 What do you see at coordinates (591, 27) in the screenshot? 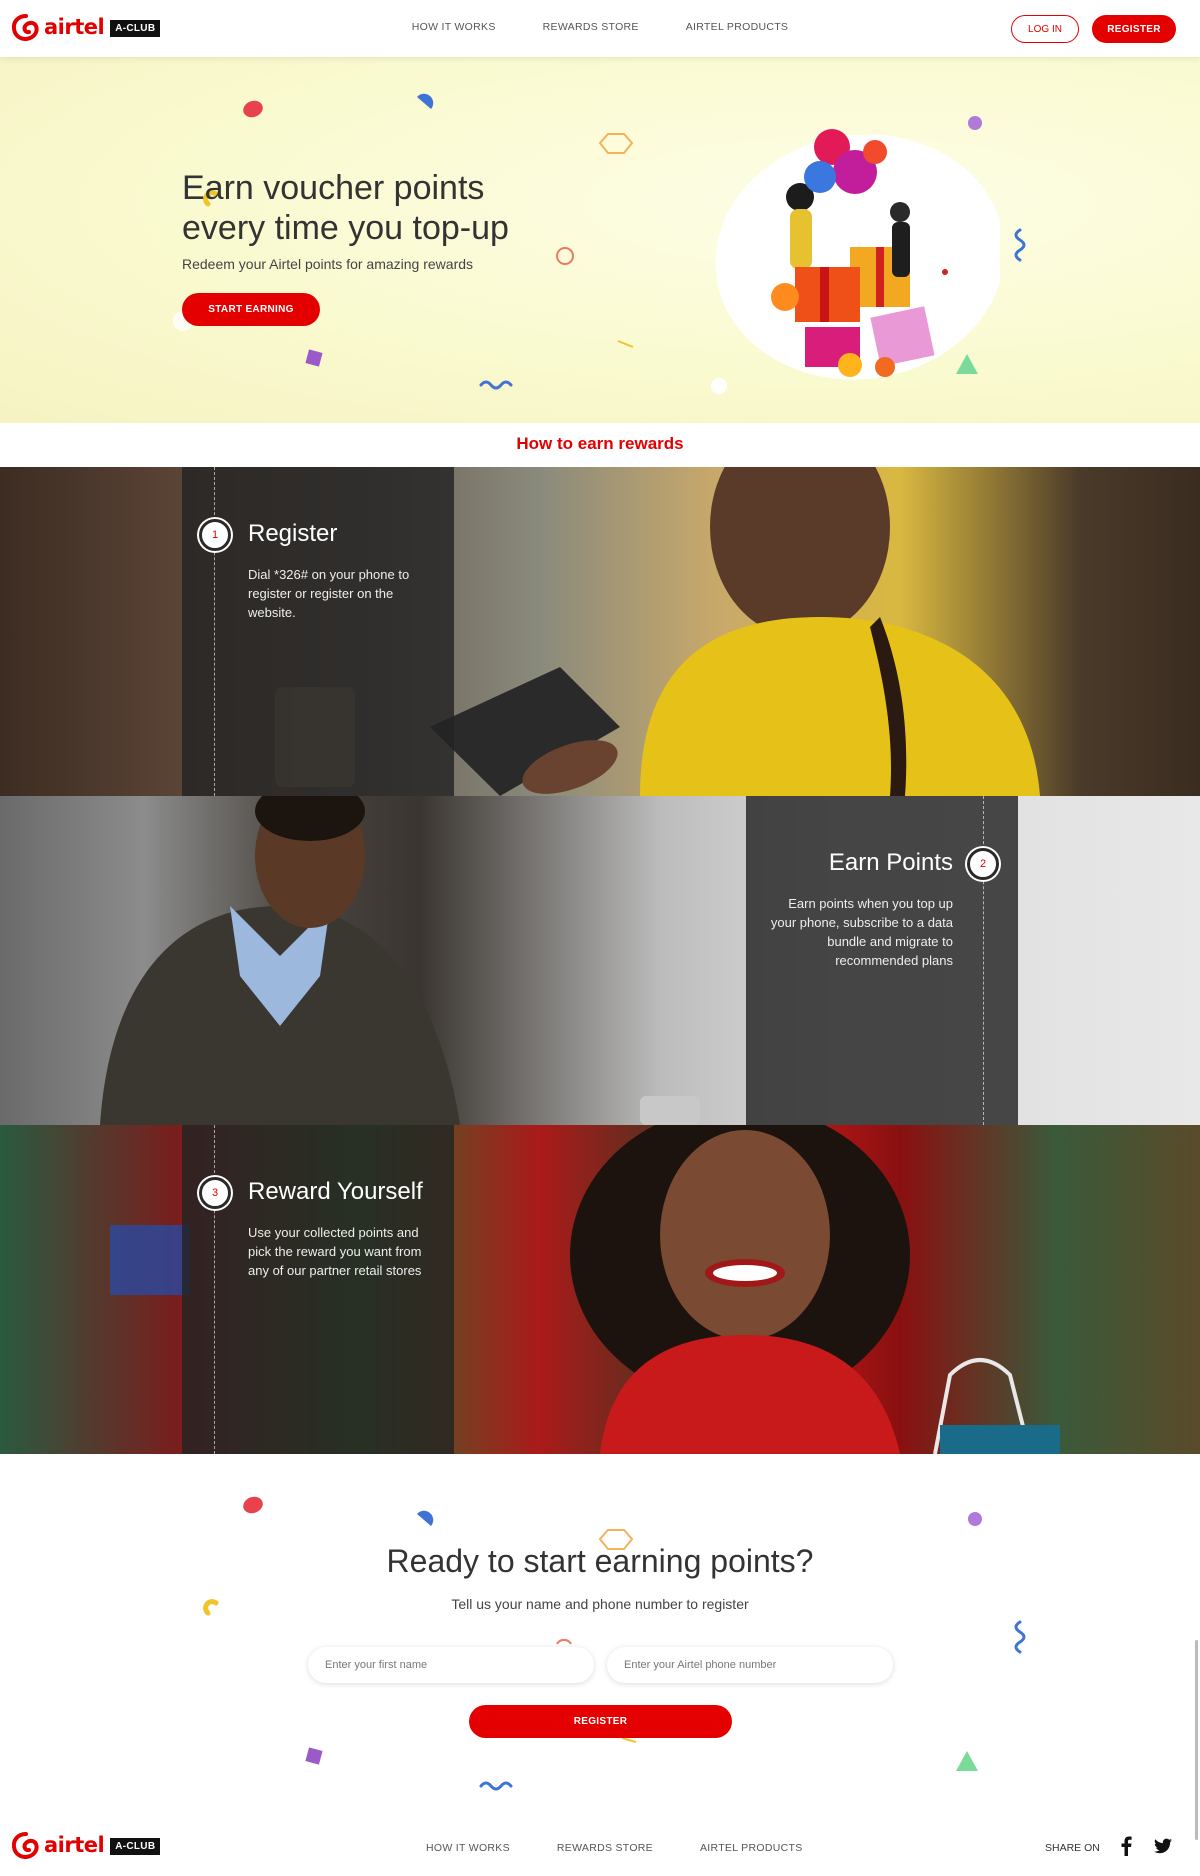
I see `nav-rewards-store: REWARDS STORE` at bounding box center [591, 27].